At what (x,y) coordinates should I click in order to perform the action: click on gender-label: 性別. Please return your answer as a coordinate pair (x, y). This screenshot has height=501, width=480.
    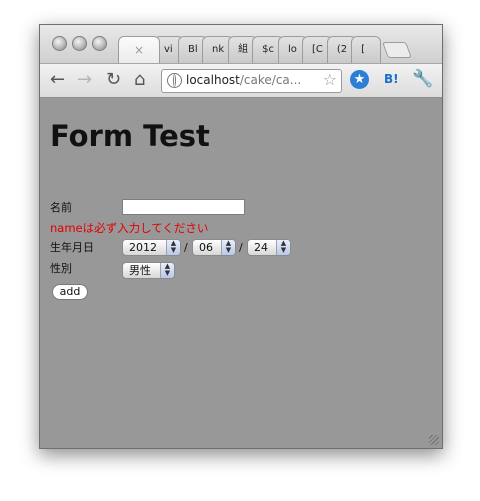
    Looking at the image, I should click on (61, 268).